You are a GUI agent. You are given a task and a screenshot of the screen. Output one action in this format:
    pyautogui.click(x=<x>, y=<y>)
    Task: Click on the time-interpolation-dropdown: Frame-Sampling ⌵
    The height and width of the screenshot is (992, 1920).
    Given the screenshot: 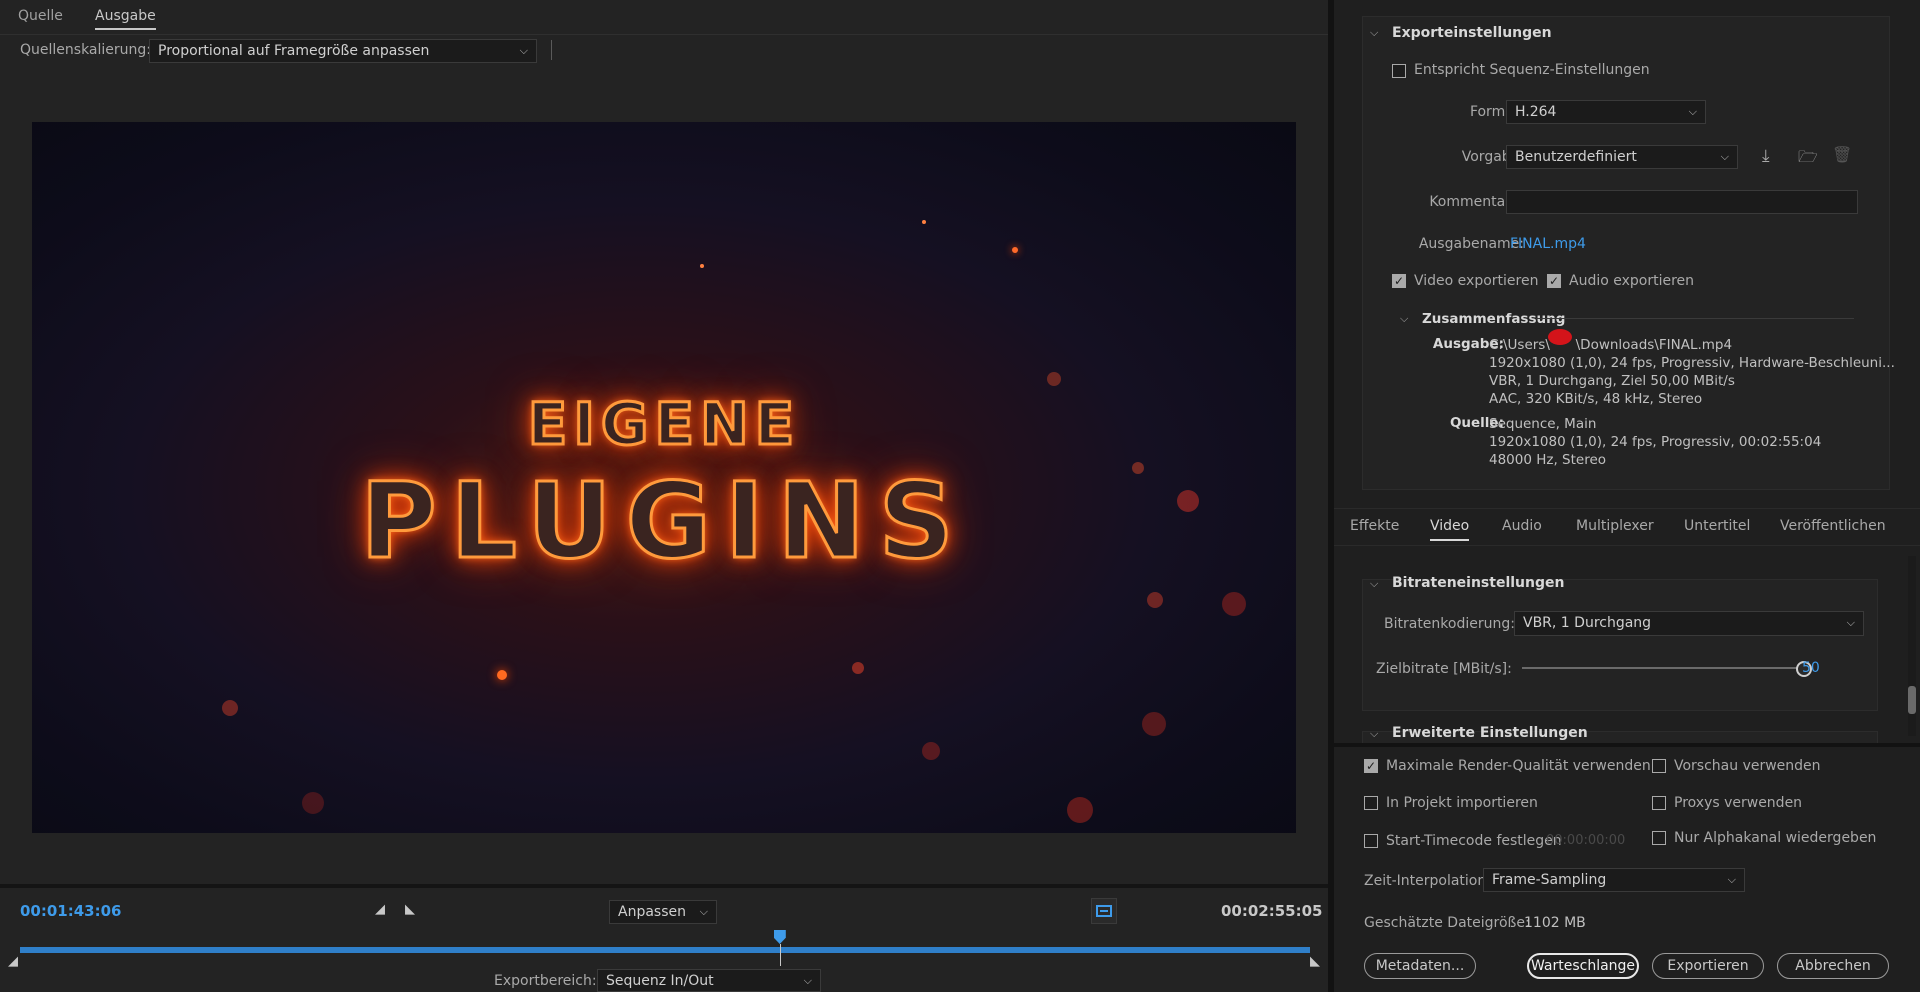 What is the action you would take?
    pyautogui.click(x=1614, y=880)
    